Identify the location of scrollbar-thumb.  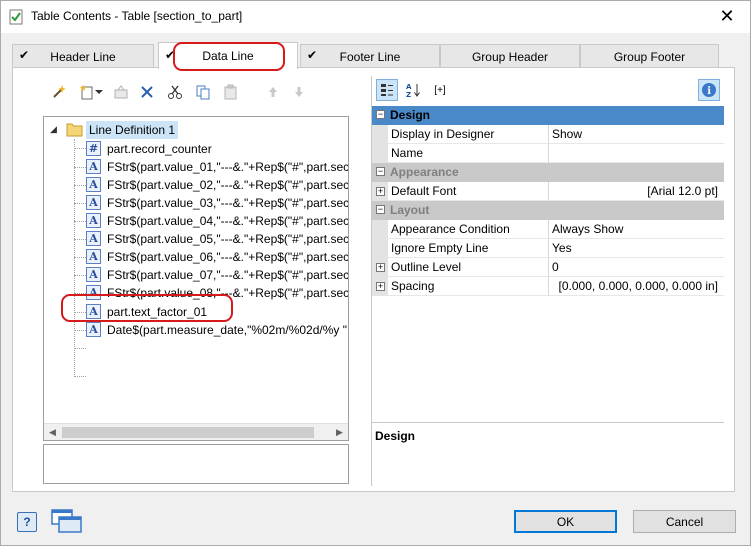
(188, 432).